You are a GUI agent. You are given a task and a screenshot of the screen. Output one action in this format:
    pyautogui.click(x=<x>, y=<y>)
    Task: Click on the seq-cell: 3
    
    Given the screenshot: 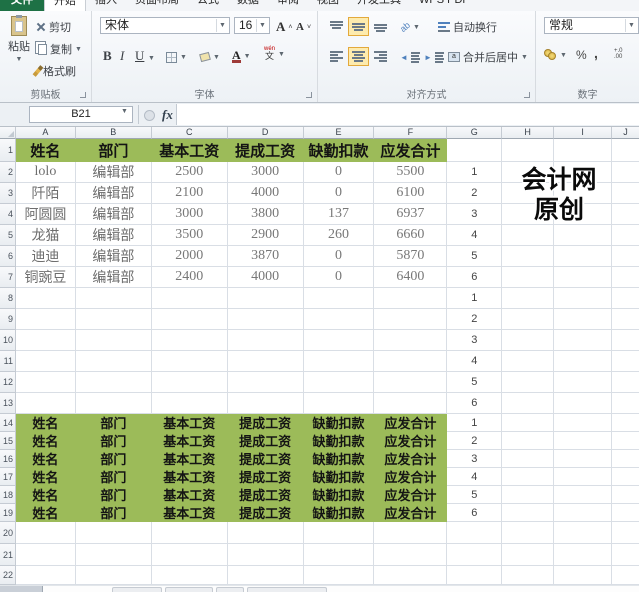 What is the action you would take?
    pyautogui.click(x=475, y=214)
    